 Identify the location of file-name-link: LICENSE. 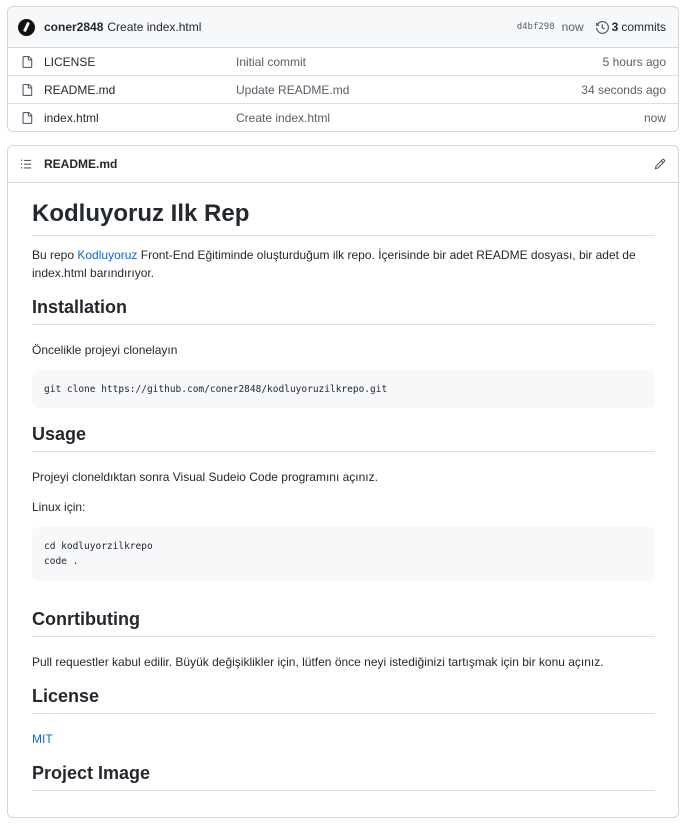
(69, 62).